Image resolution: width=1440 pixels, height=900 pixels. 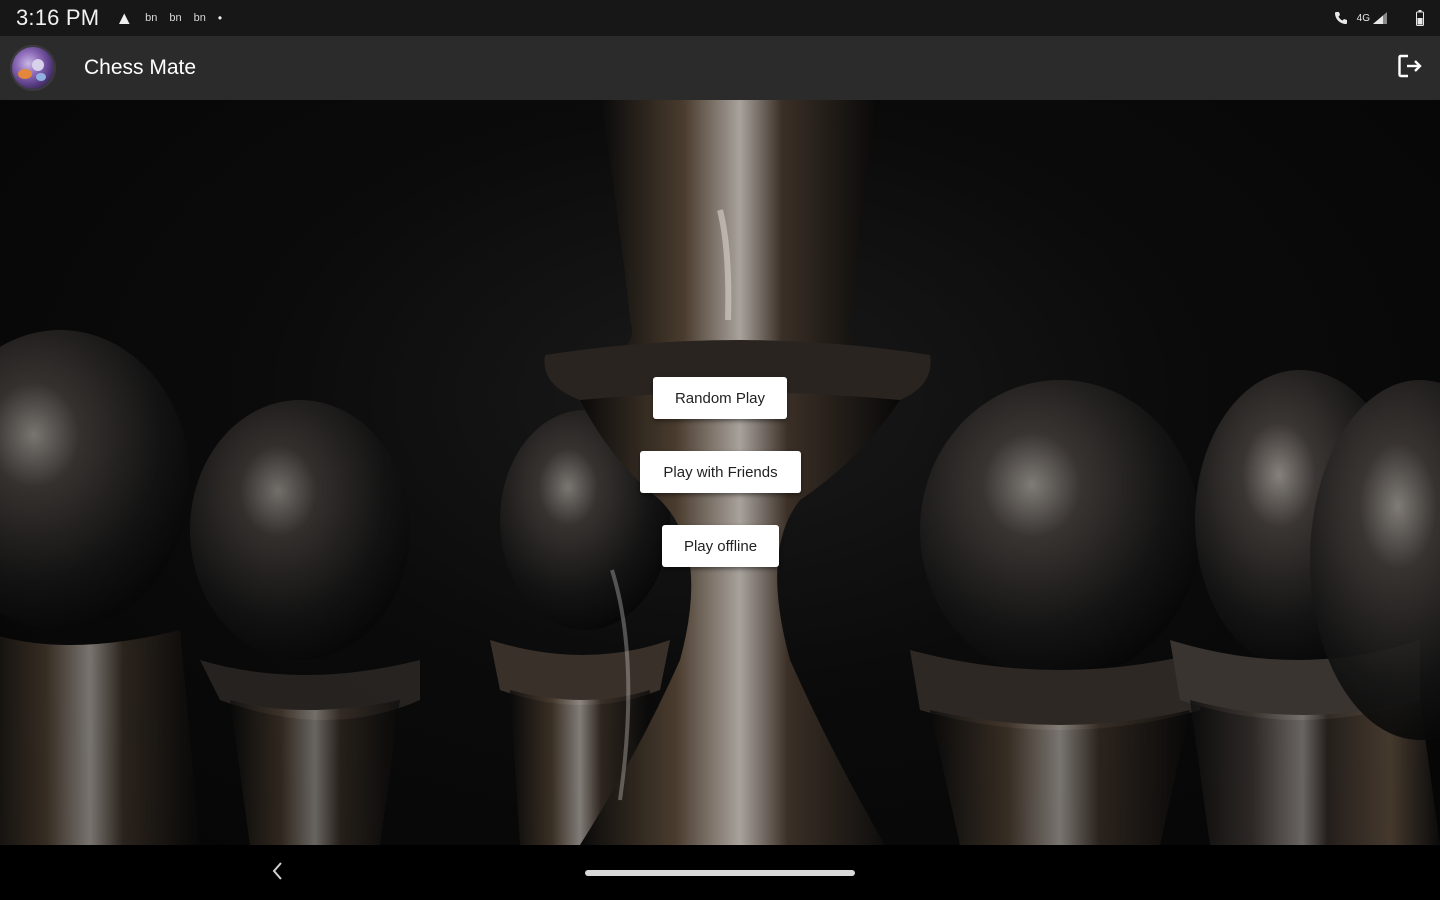 I want to click on logout-button, so click(x=1410, y=68).